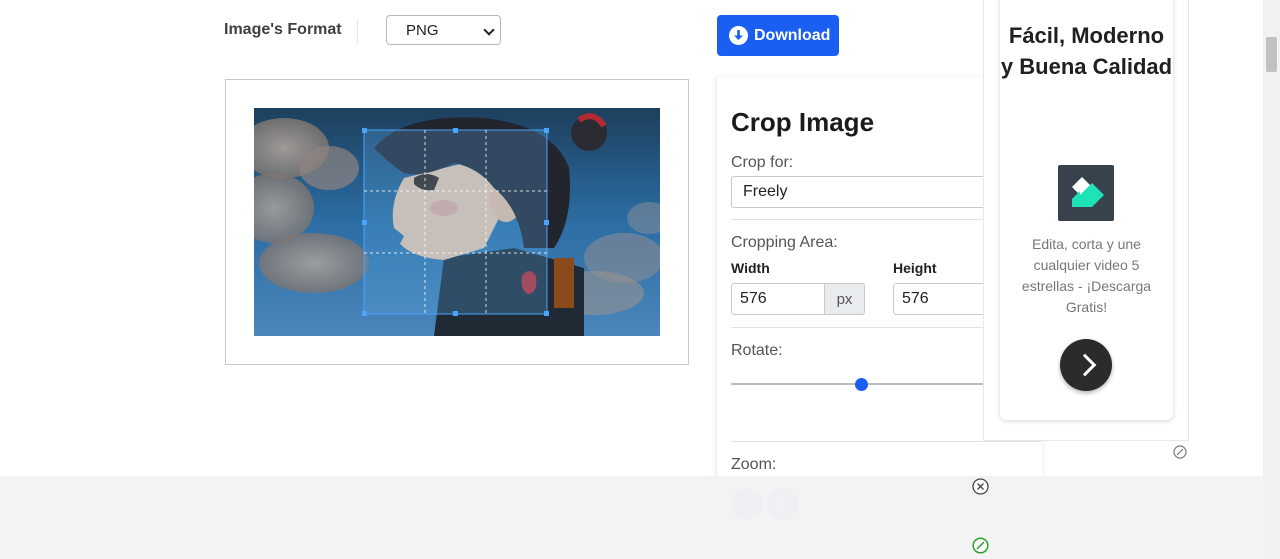 The height and width of the screenshot is (559, 1280). What do you see at coordinates (489, 30) in the screenshot?
I see `chevron-down-icon` at bounding box center [489, 30].